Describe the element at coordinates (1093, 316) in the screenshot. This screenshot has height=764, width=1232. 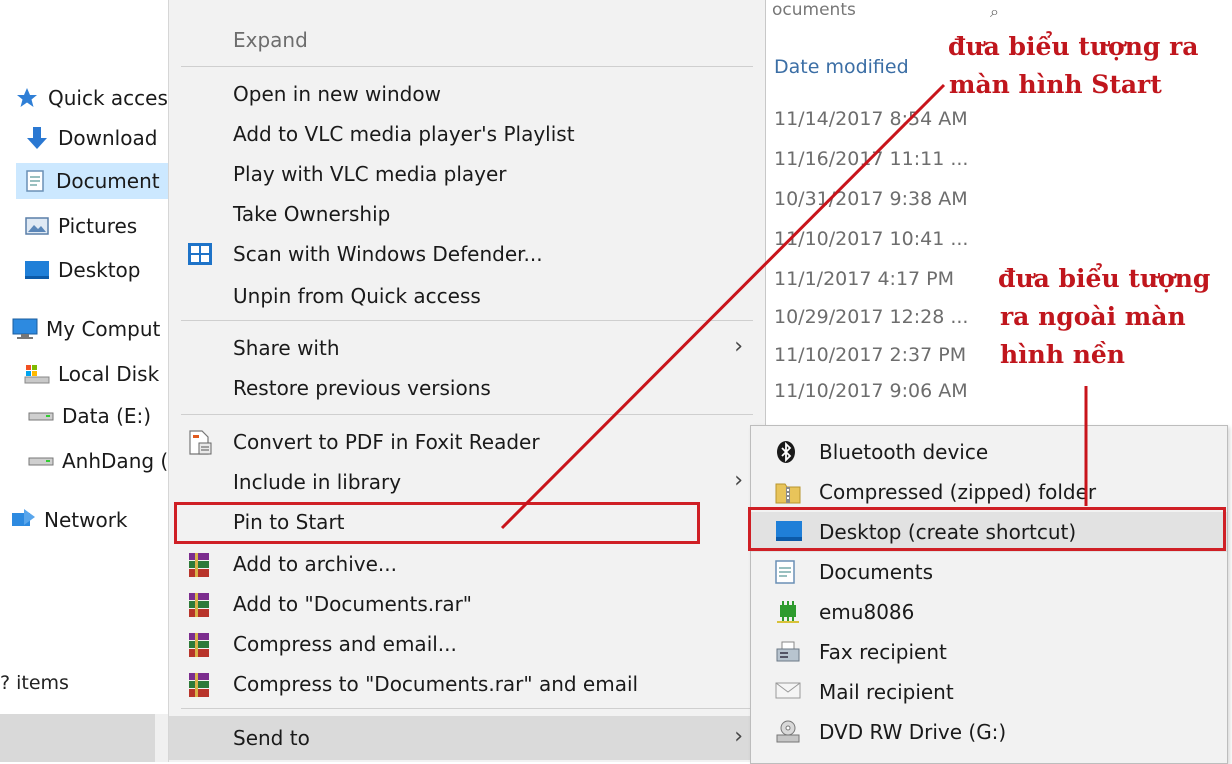
I see `annotation-desktop-line2: ra ngoài màn` at that location.